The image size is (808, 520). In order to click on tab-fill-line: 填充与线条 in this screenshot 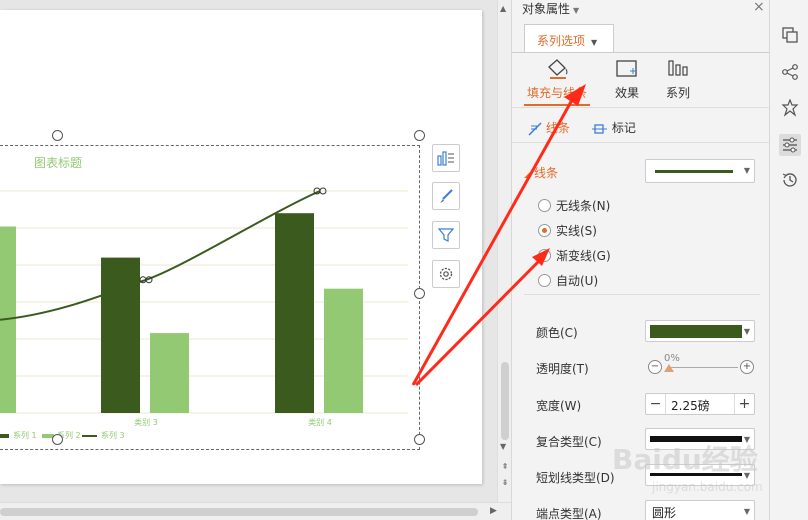, I will do `click(557, 79)`.